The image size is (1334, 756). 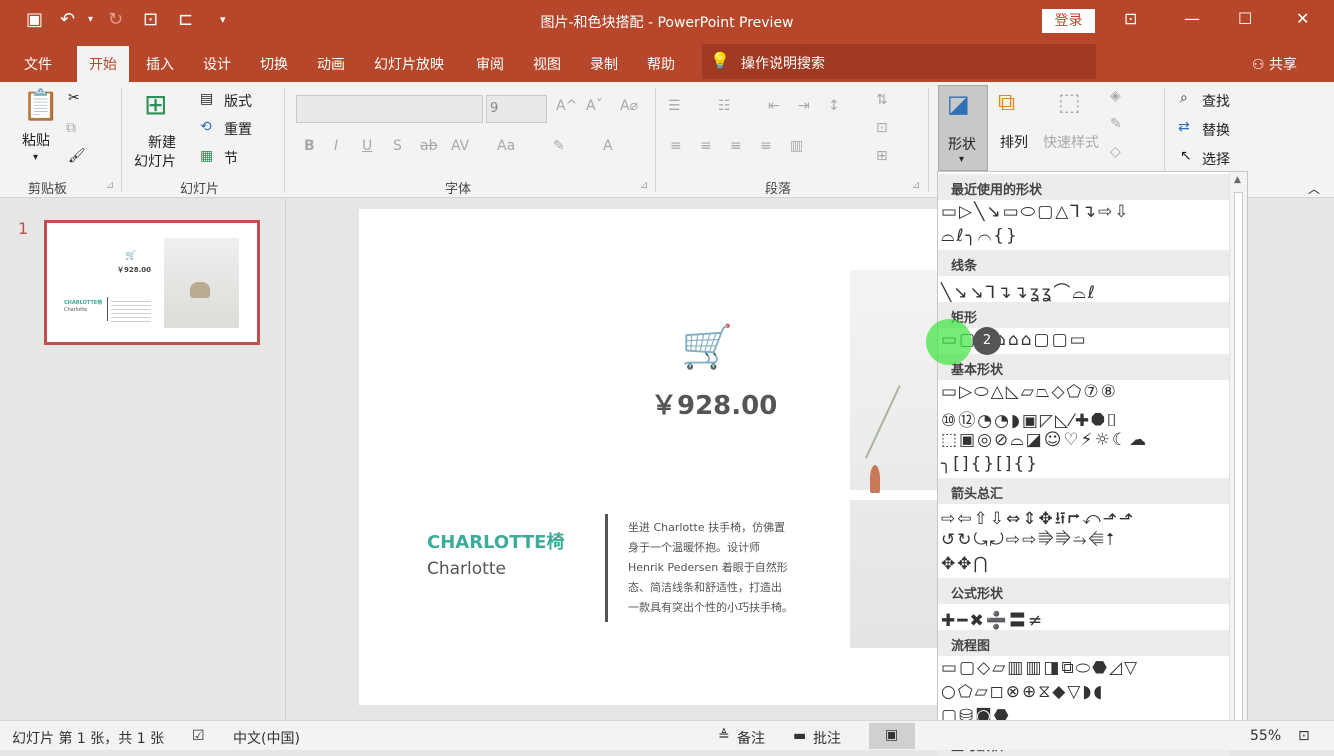 I want to click on tab-help: 帮助, so click(x=661, y=64).